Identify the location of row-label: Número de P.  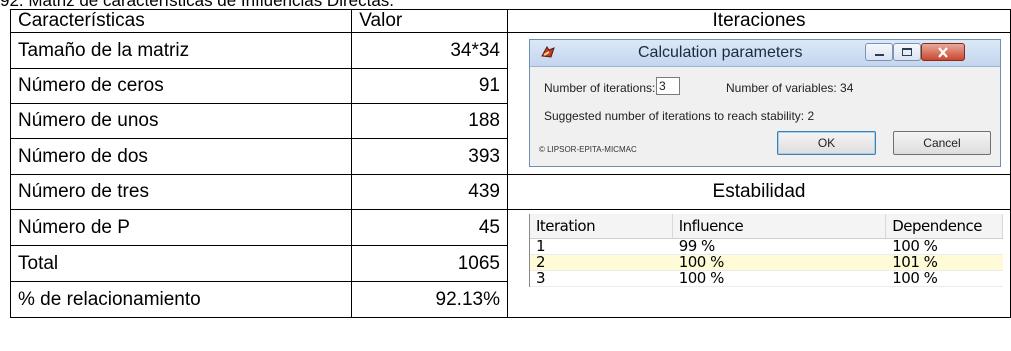
(181, 227).